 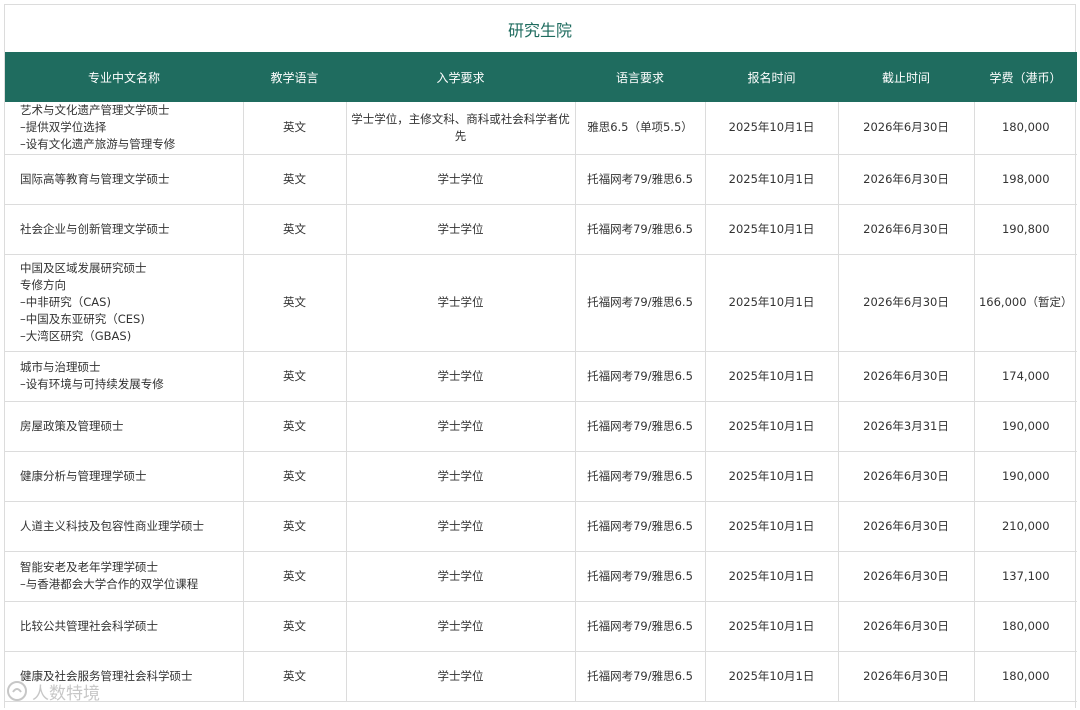 I want to click on program-name-cell: 房屋政策及管理硕士, so click(x=124, y=426).